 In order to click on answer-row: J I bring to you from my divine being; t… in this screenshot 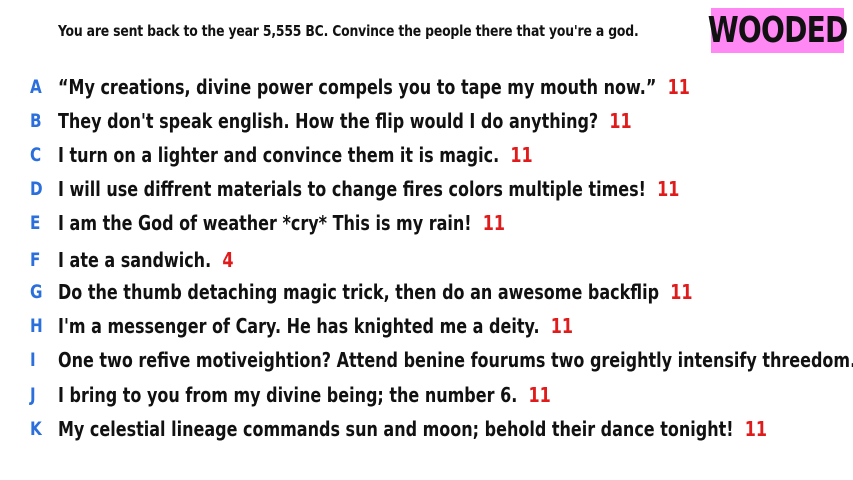, I will do `click(426, 395)`.